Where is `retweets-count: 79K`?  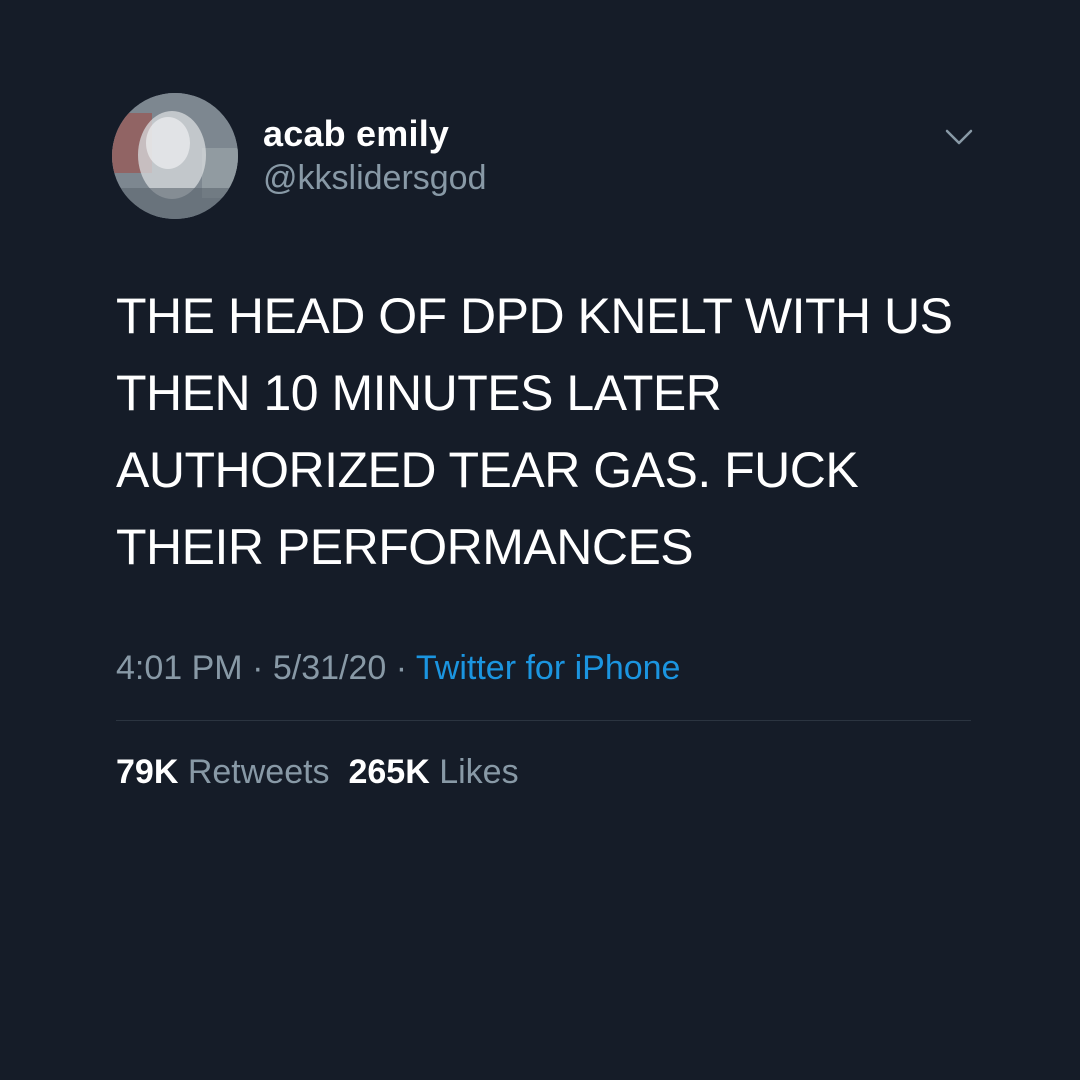 retweets-count: 79K is located at coordinates (147, 772).